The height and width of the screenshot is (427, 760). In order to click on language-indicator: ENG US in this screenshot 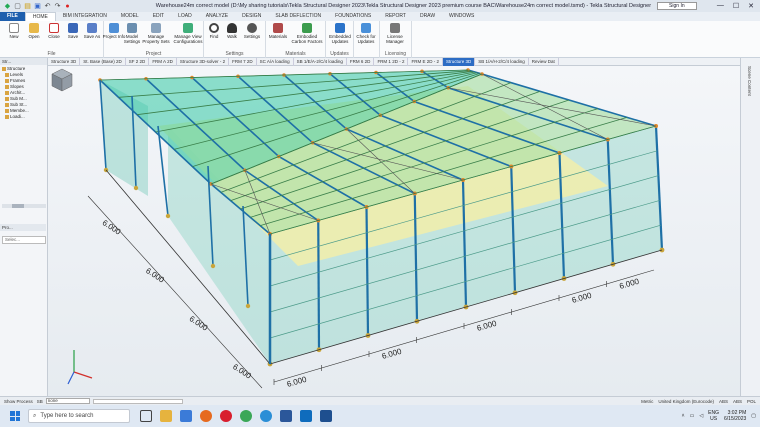, I will do `click(713, 416)`.